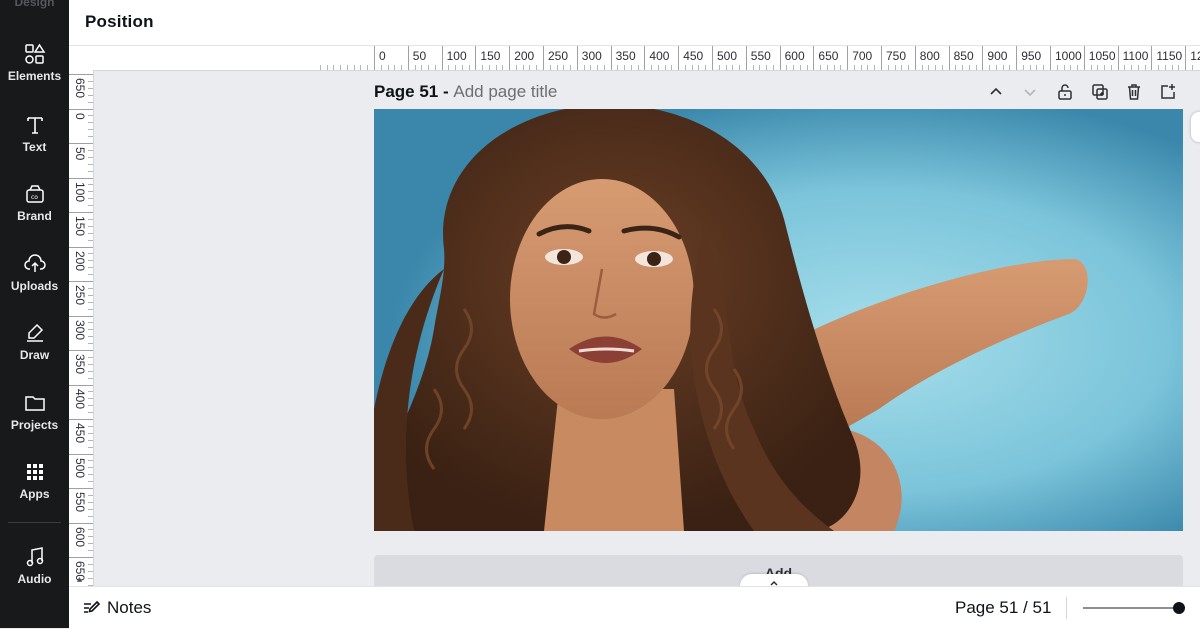  Describe the element at coordinates (963, 56) in the screenshot. I see `ruler-tick-label: 850` at that location.